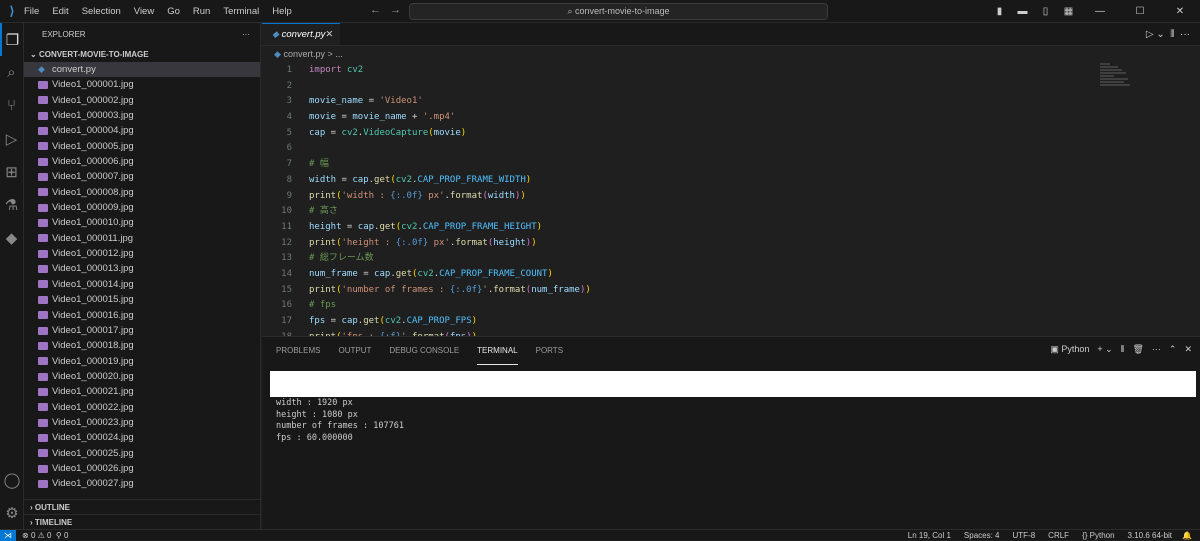 This screenshot has height=541, width=1200. Describe the element at coordinates (142, 238) in the screenshot. I see `file-item: Video1_000011.jpg` at that location.